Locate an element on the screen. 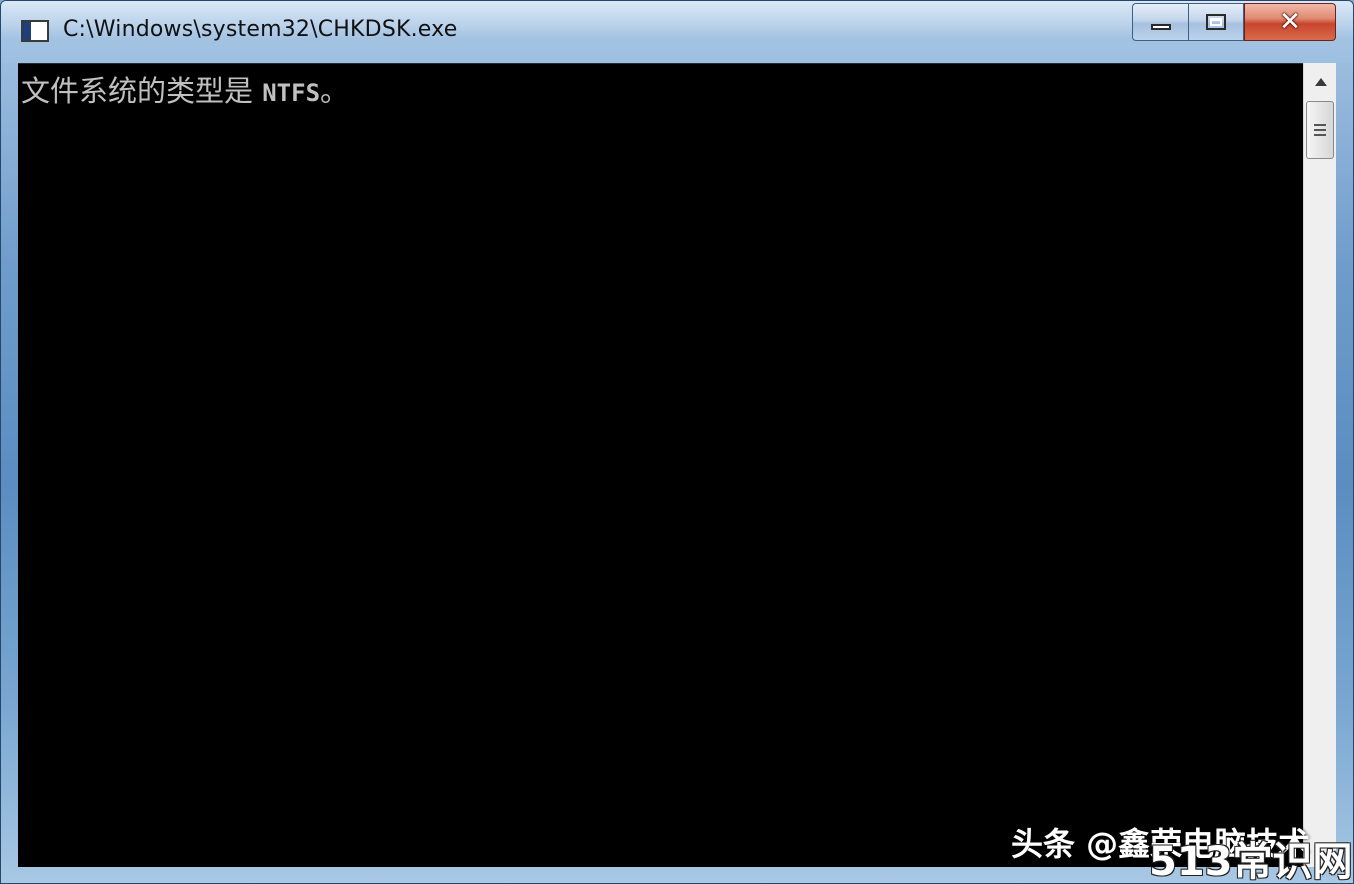  grip-icon is located at coordinates (1320, 130).